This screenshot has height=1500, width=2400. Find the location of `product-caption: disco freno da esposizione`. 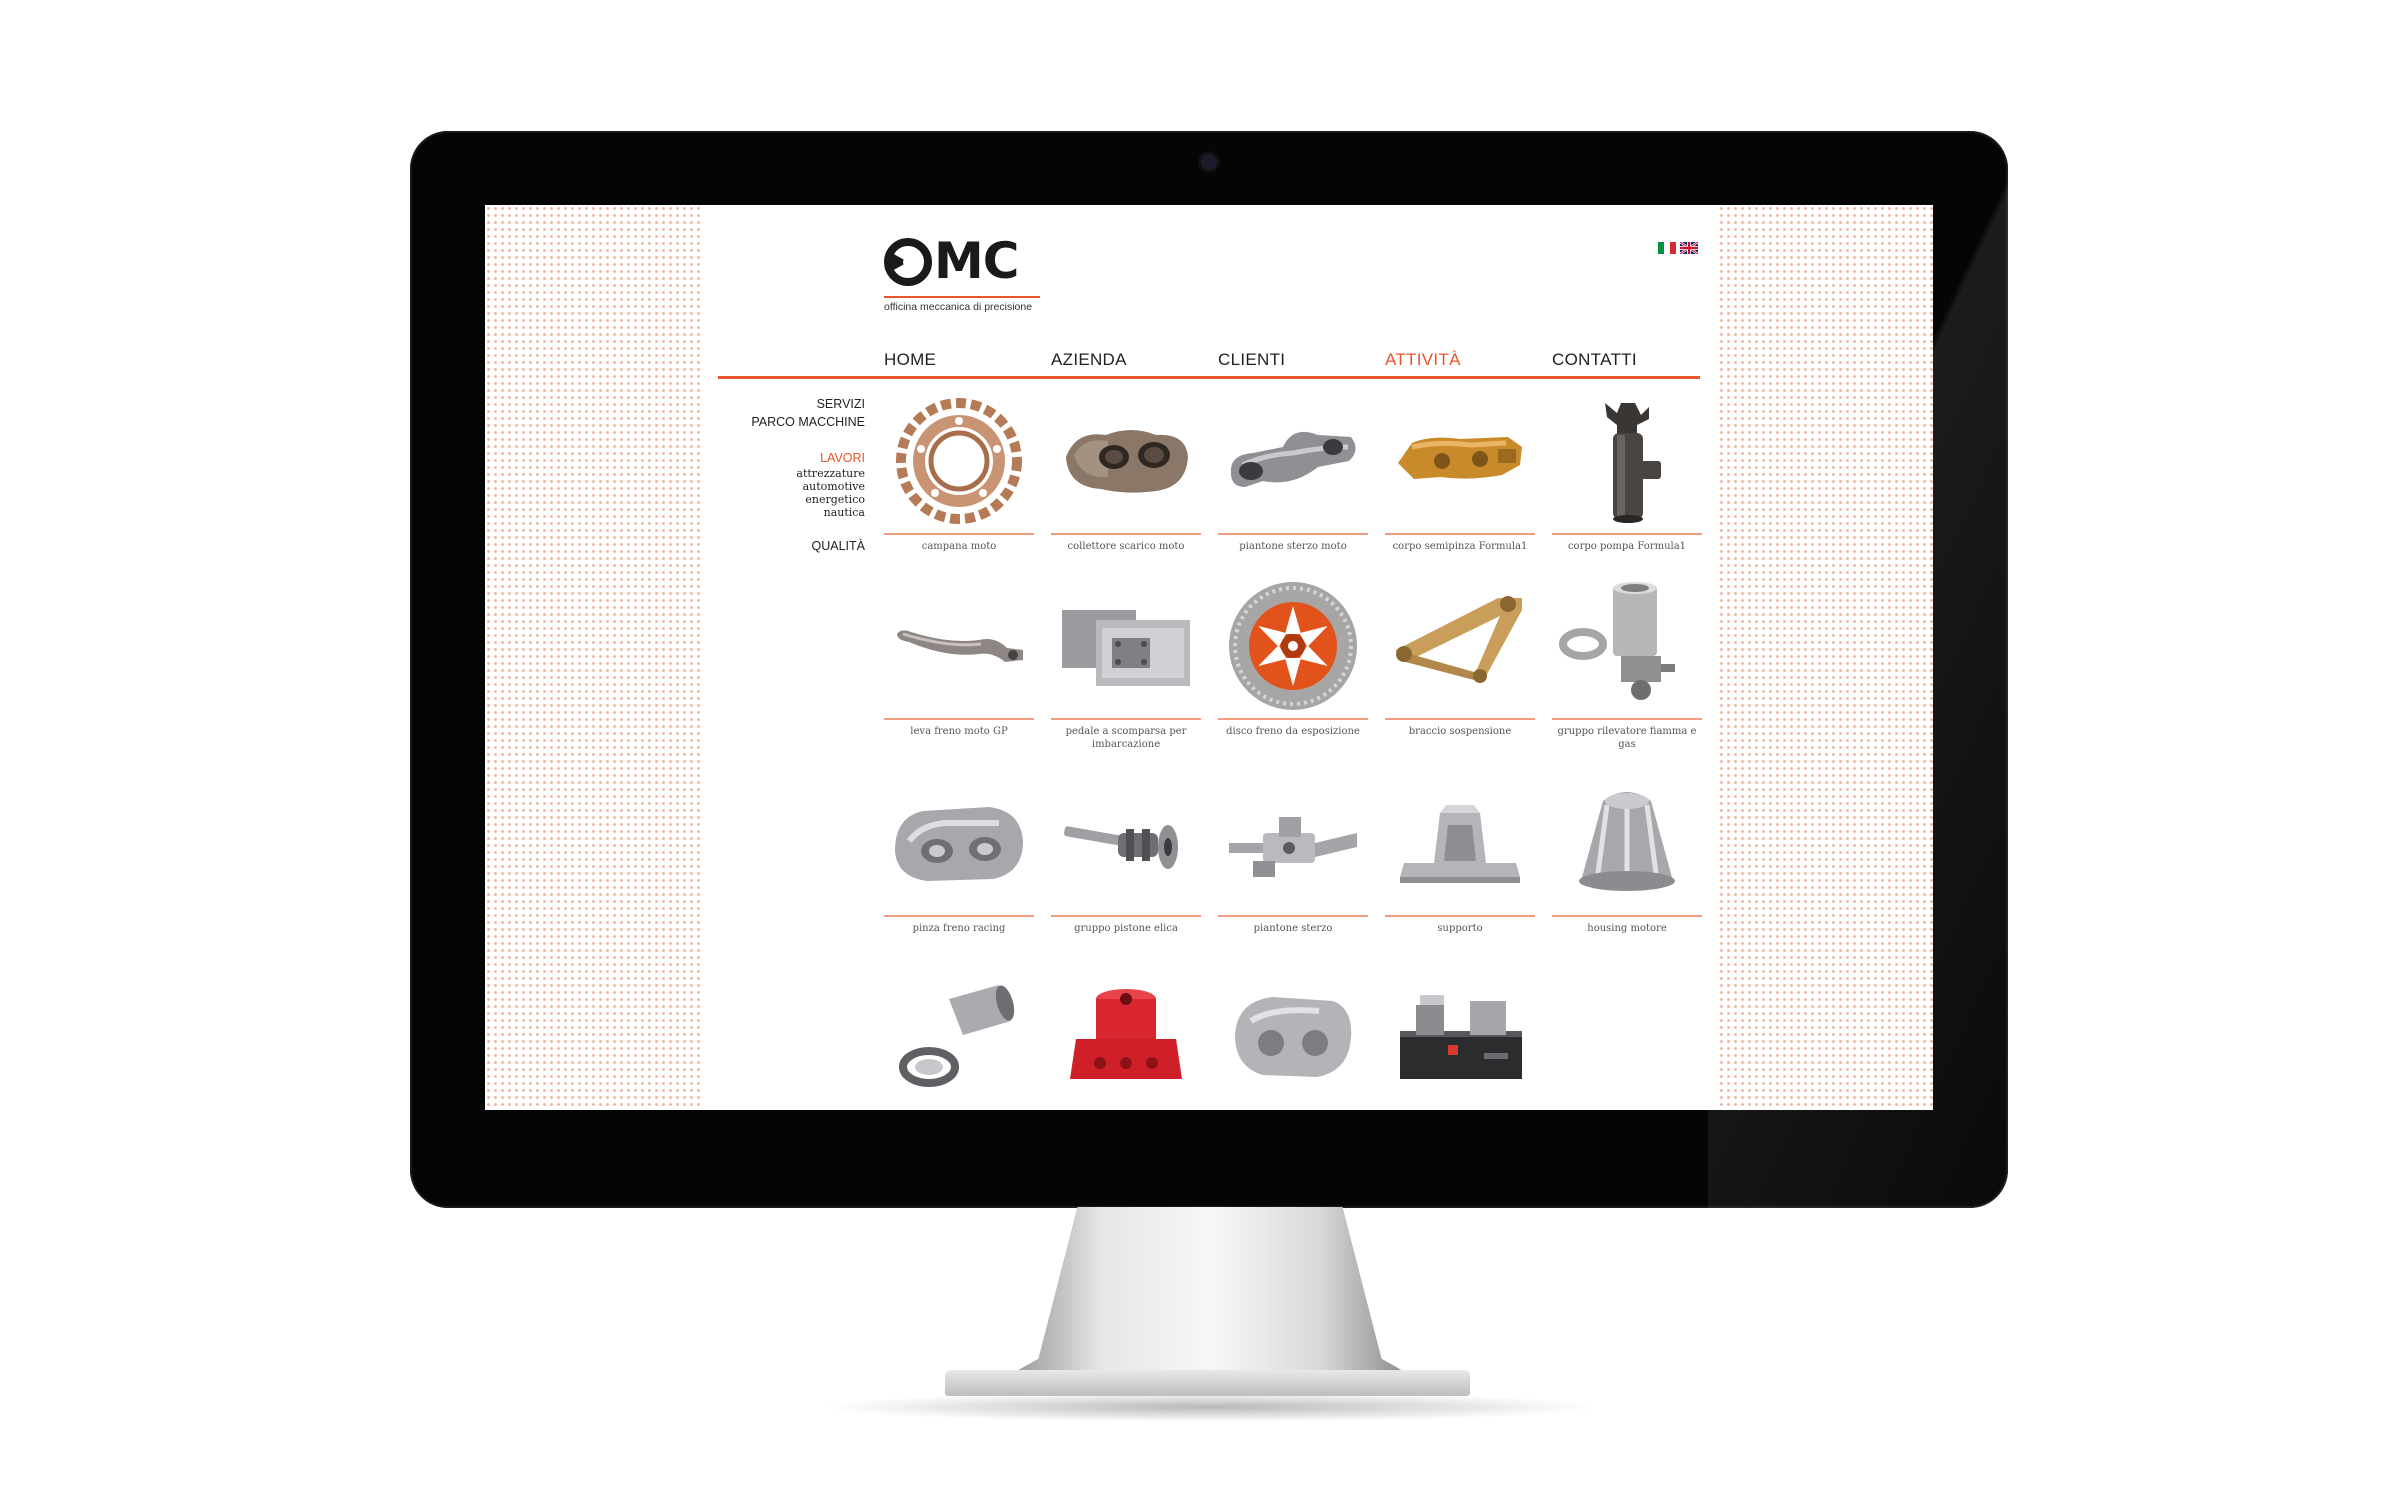

product-caption: disco freno da esposizione is located at coordinates (1293, 731).